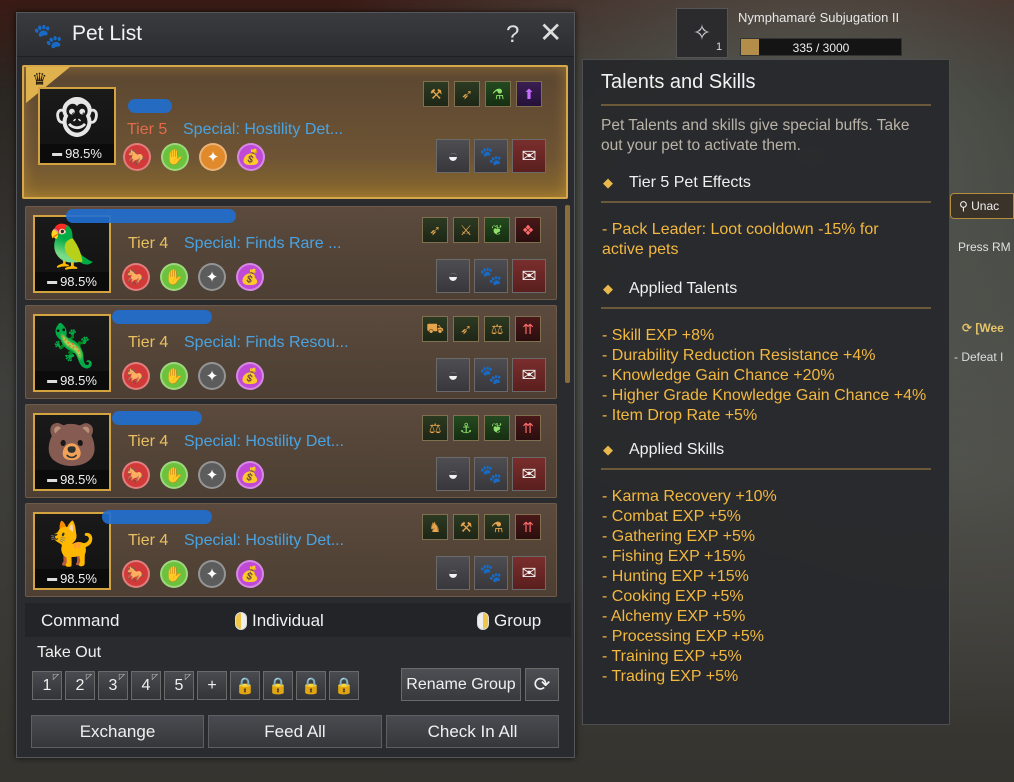 The height and width of the screenshot is (782, 1014). I want to click on command-bar: Command Individual Group, so click(298, 620).